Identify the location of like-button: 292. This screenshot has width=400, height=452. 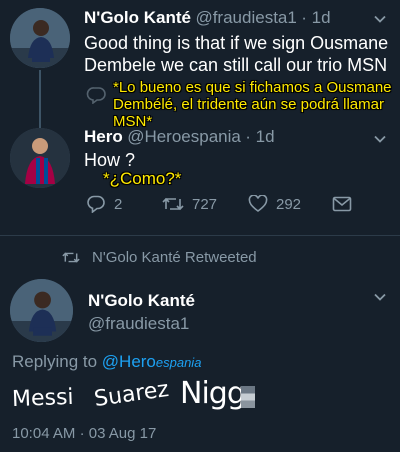
(274, 204).